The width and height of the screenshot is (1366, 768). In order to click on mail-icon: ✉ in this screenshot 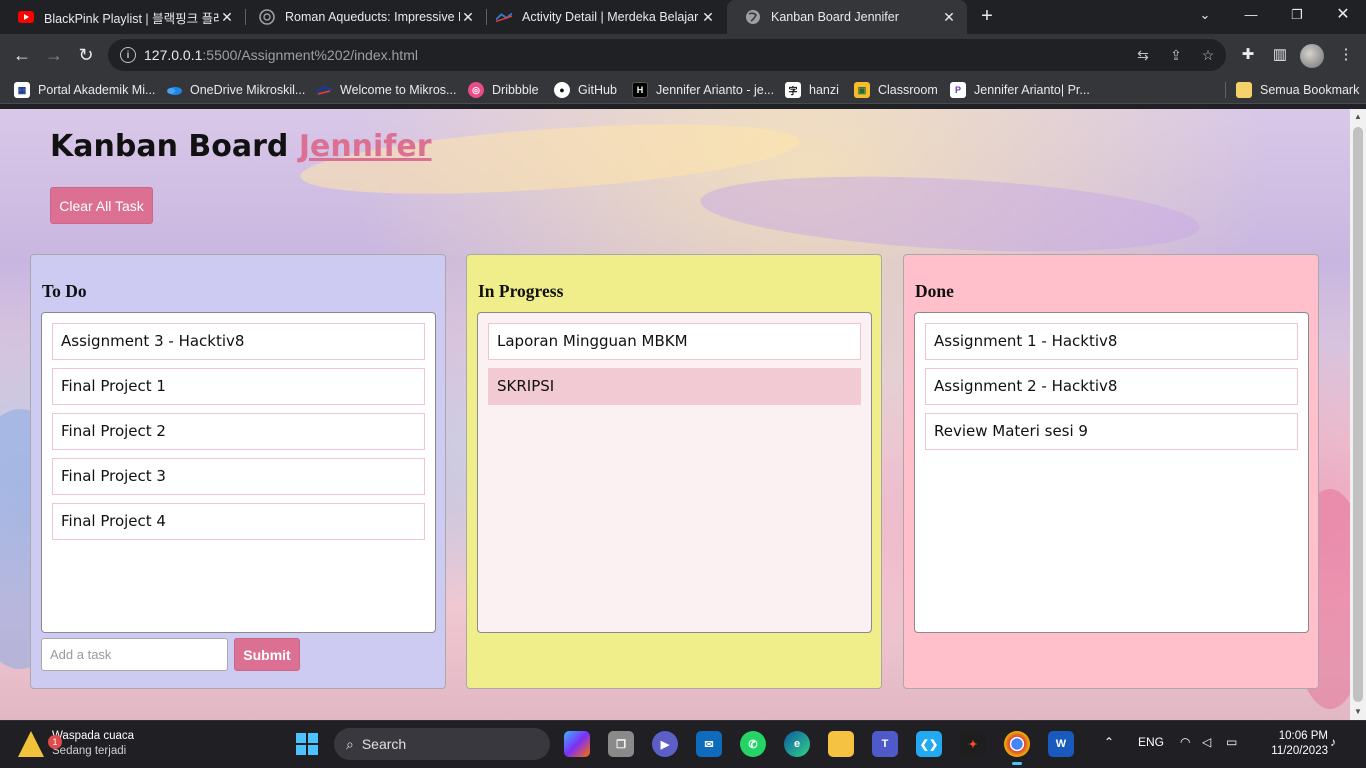, I will do `click(709, 744)`.